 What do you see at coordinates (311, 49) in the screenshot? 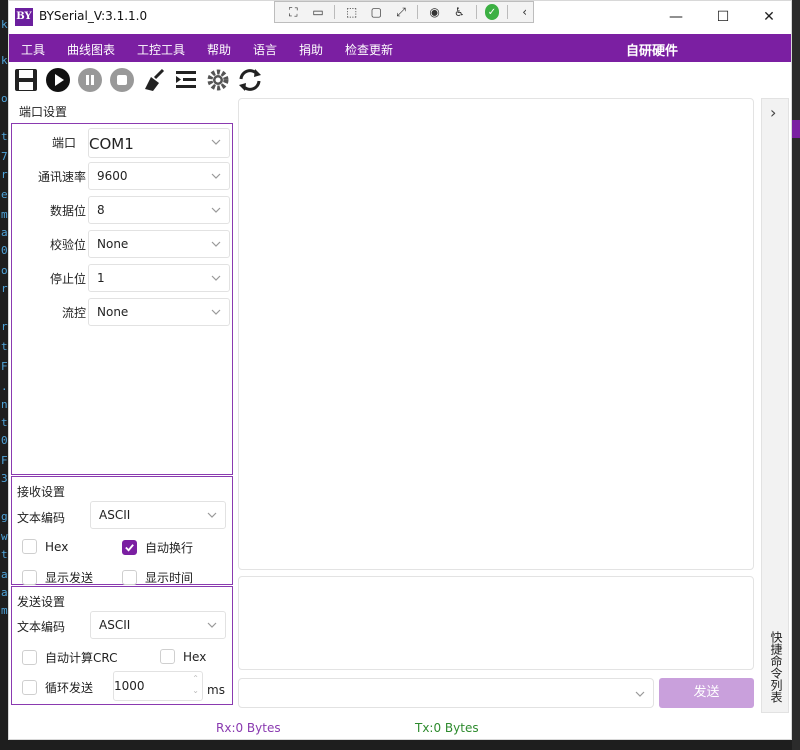
I see `menu-donate: 捐助` at bounding box center [311, 49].